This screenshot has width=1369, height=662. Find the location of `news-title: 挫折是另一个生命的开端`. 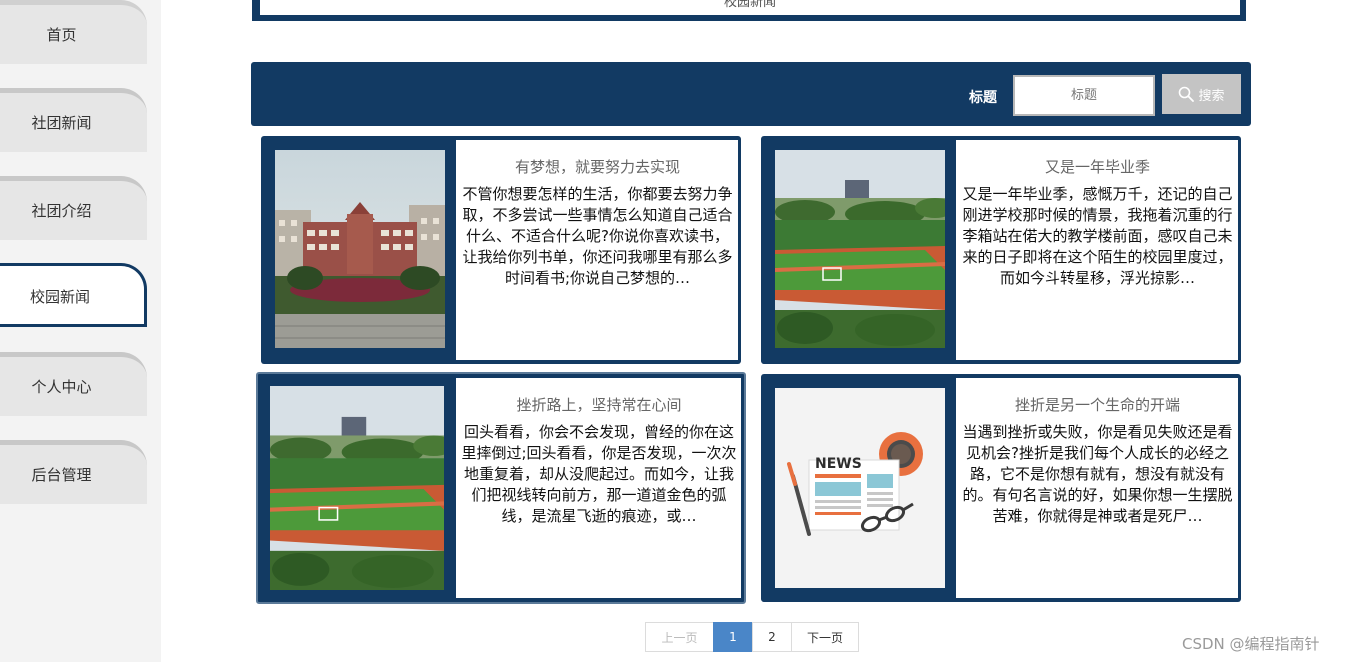

news-title: 挫折是另一个生命的开端 is located at coordinates (1097, 404).